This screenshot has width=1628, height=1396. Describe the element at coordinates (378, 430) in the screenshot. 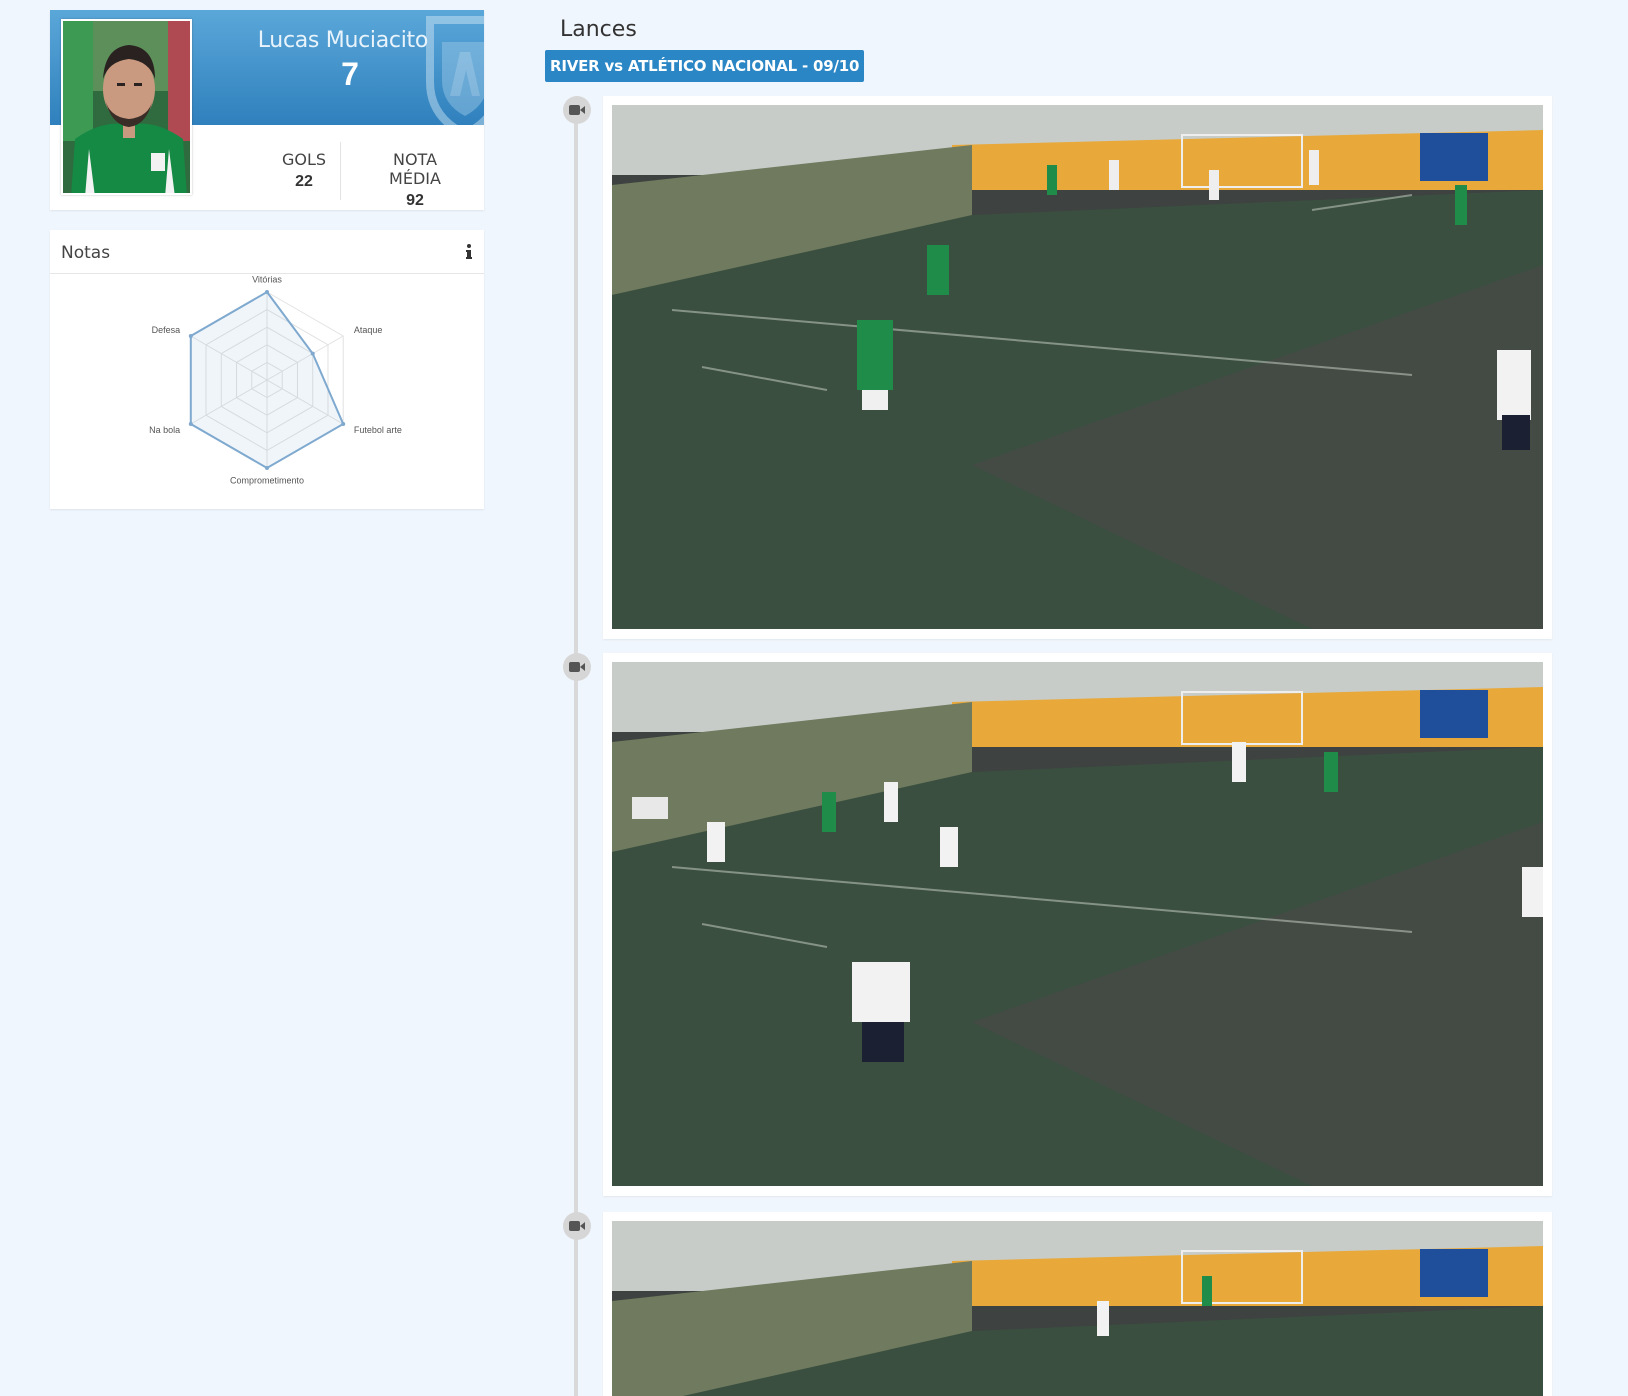

I see `radar-axis-label: Futebol arte` at that location.